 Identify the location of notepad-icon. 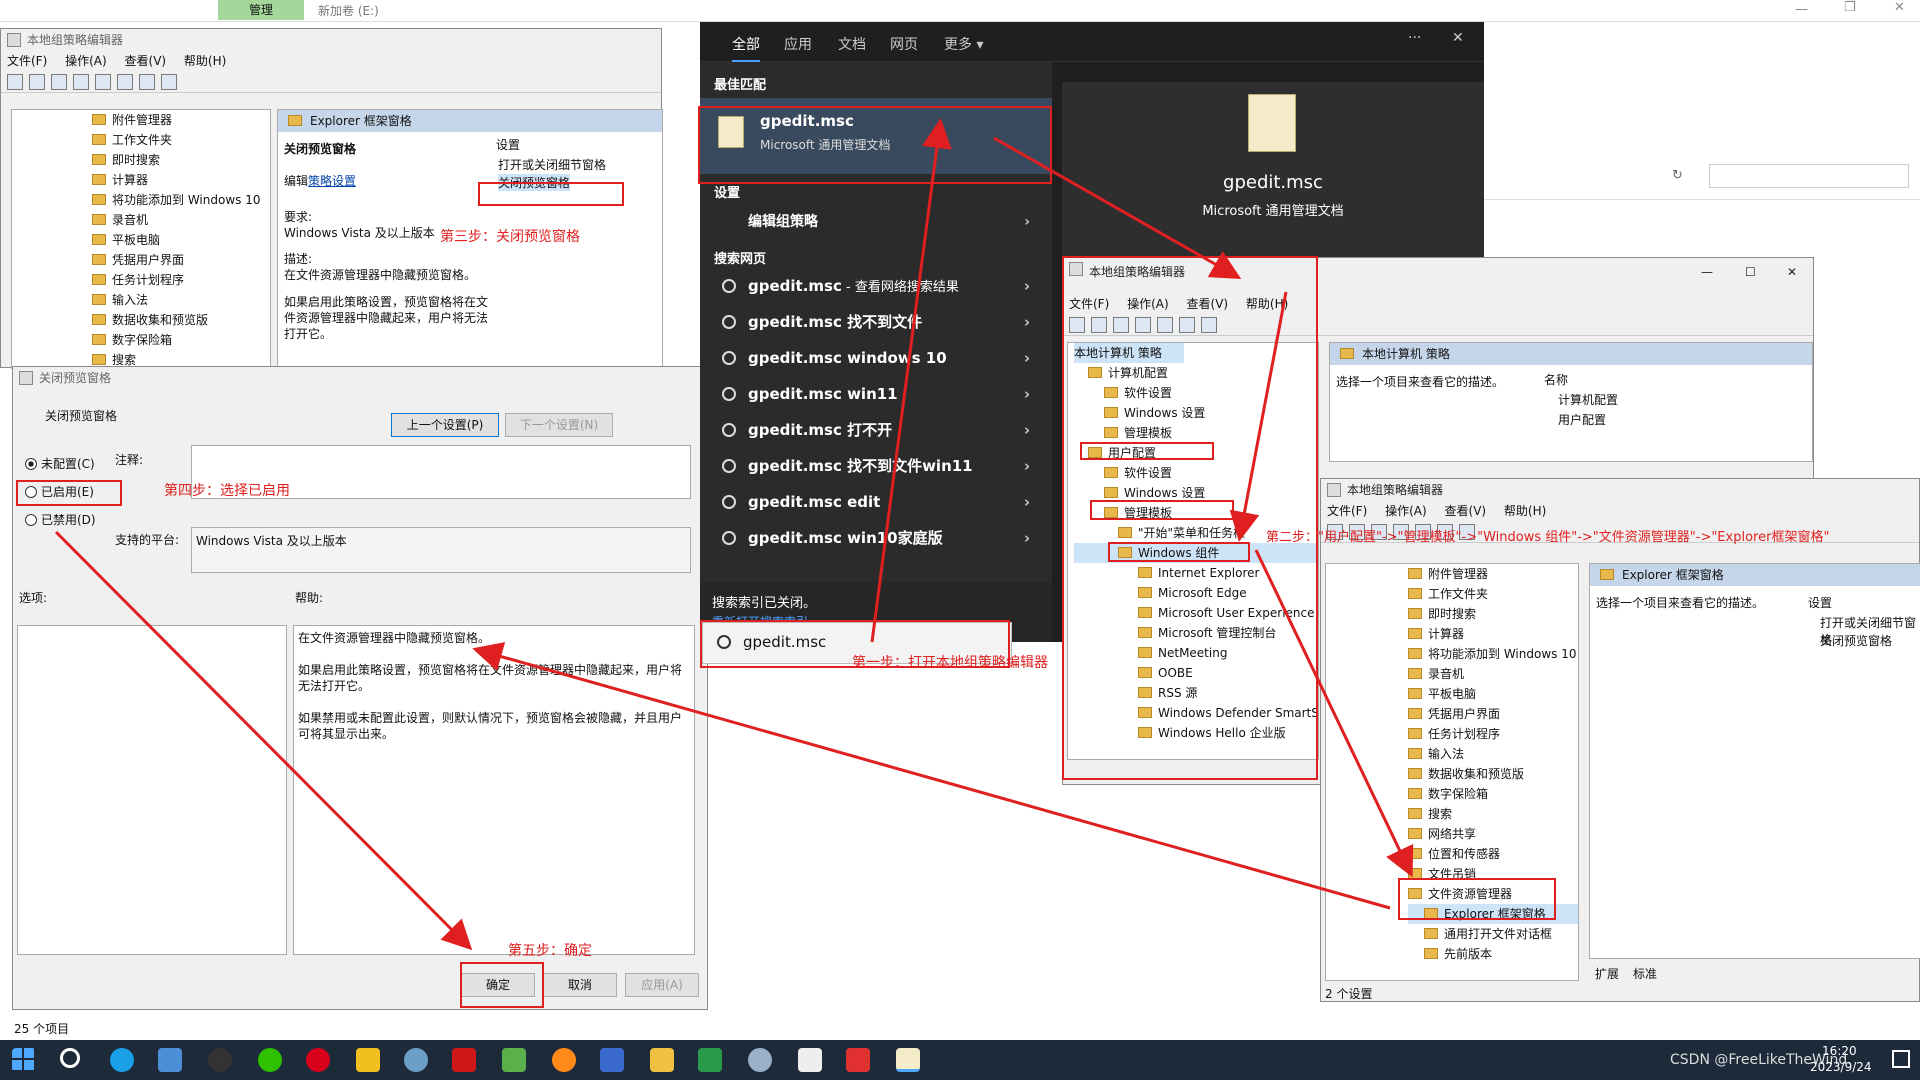
(514, 1060).